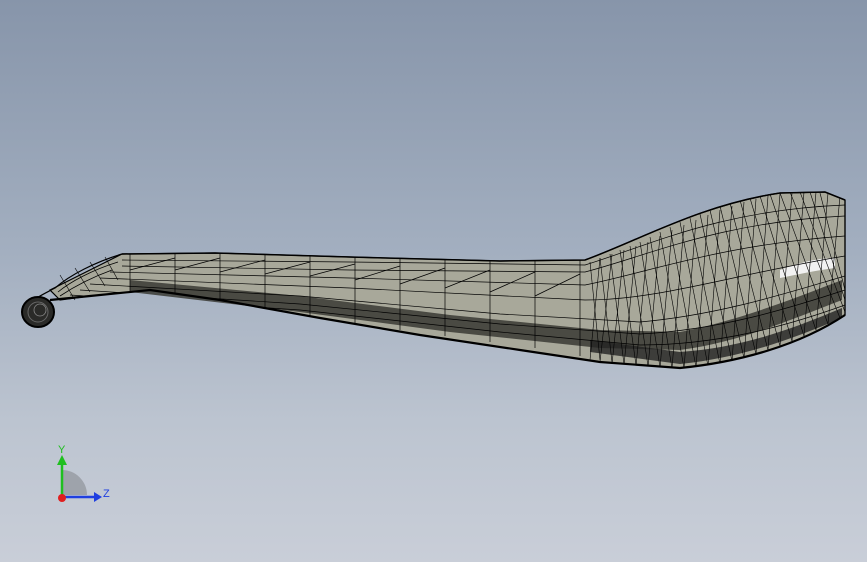  I want to click on triad-y-arrow-icon, so click(62, 460).